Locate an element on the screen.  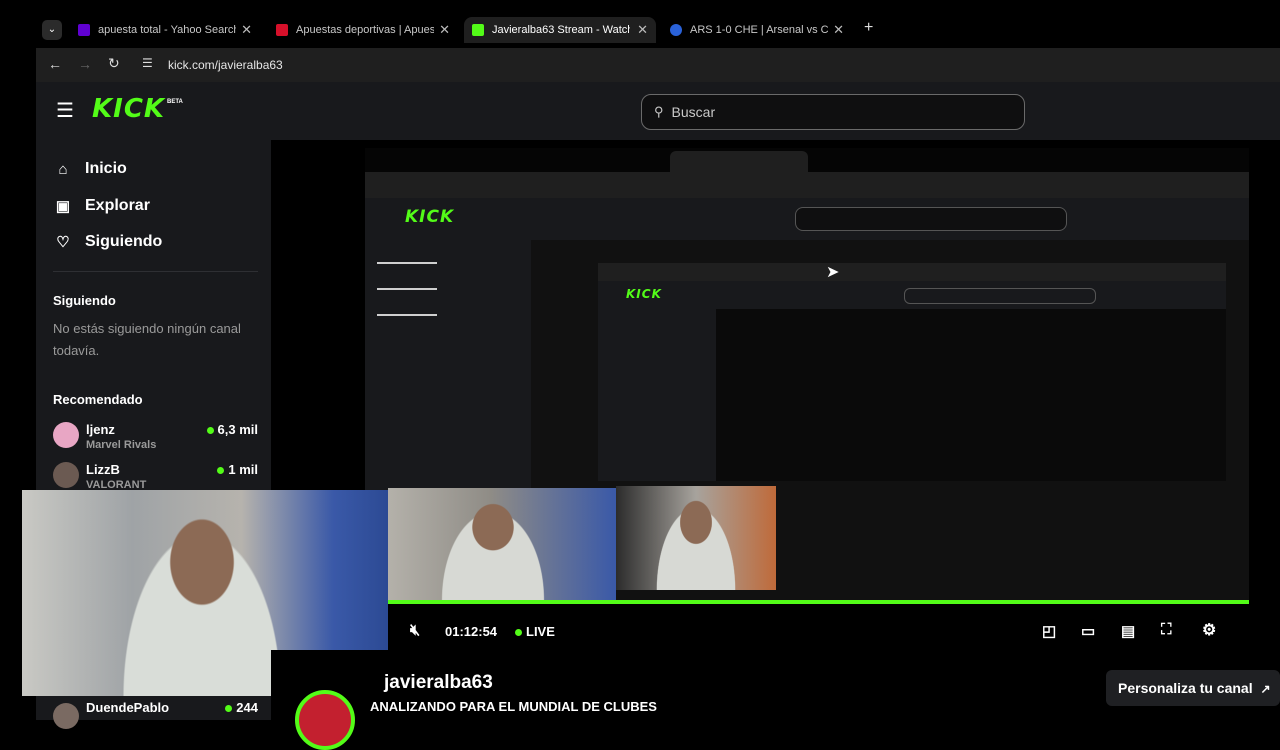
stream-progress-bar is located at coordinates (818, 602).